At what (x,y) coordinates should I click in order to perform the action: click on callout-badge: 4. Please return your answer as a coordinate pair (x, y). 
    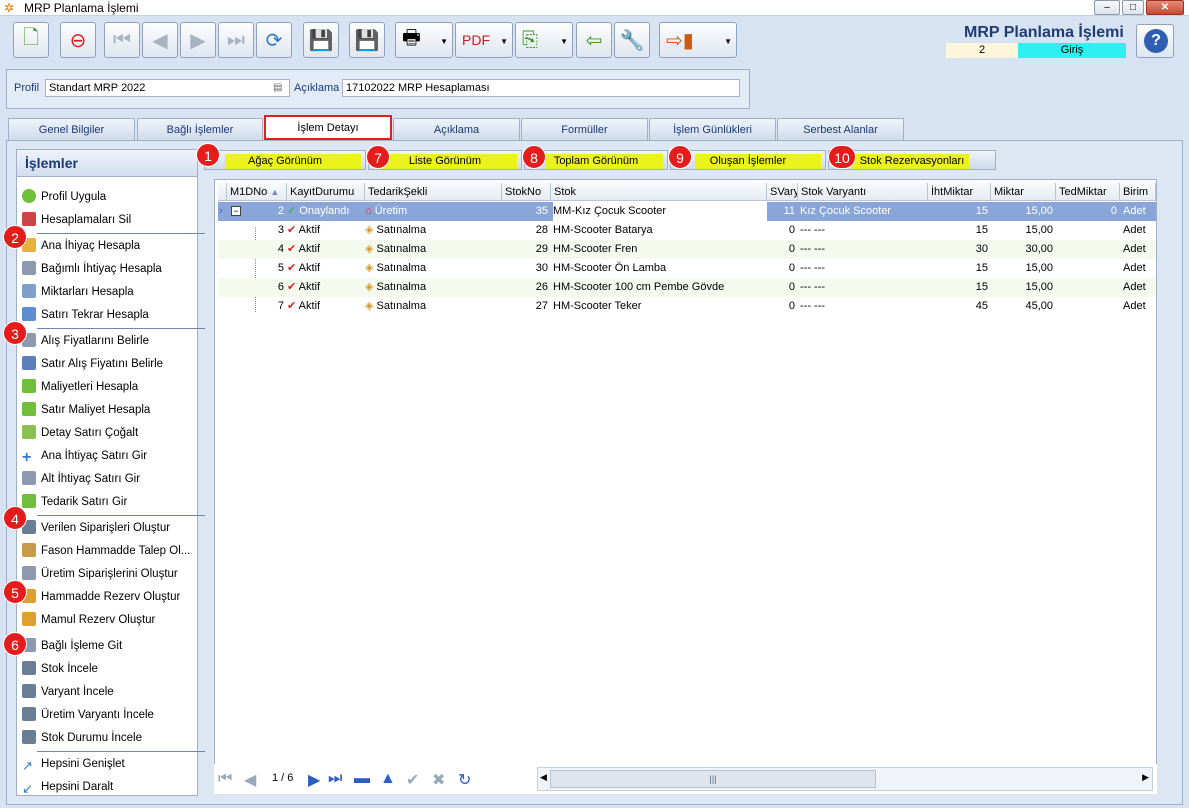
    Looking at the image, I should click on (15, 518).